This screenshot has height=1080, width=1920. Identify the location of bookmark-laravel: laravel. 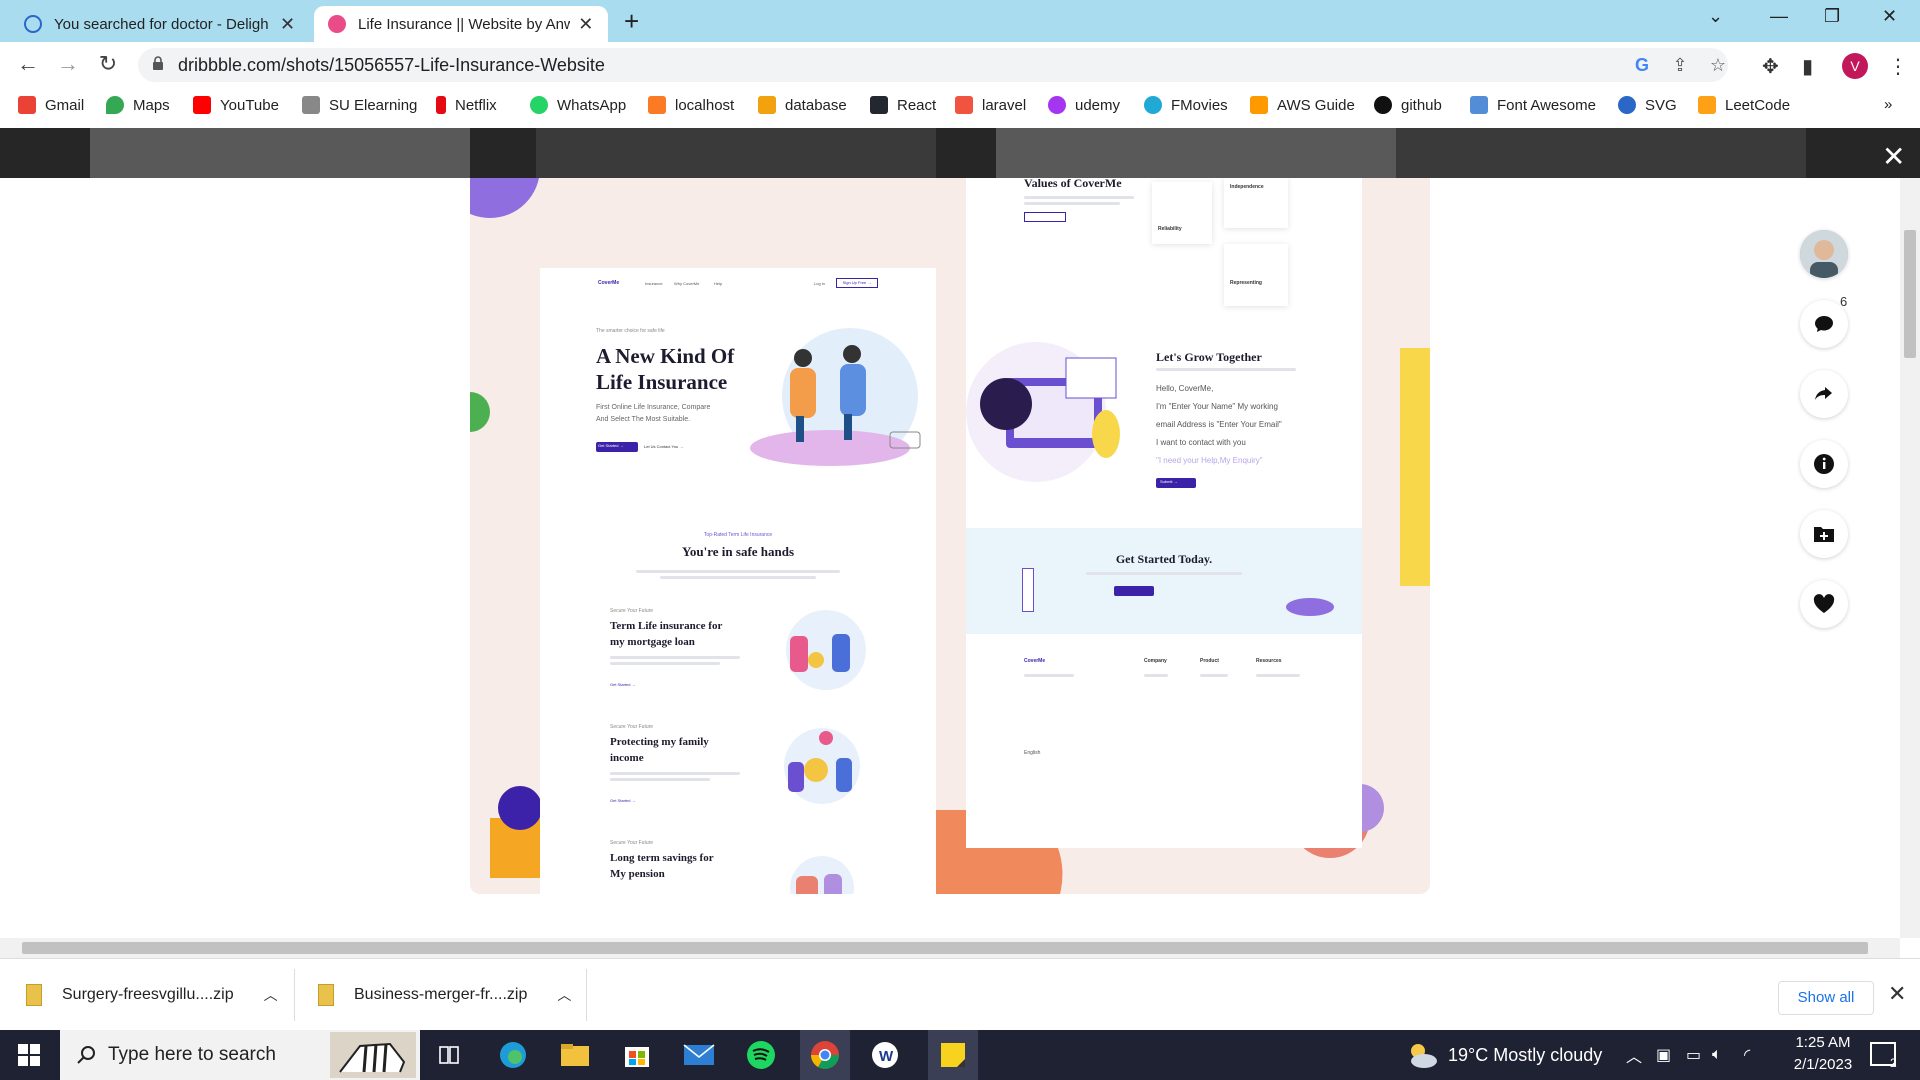
(990, 105).